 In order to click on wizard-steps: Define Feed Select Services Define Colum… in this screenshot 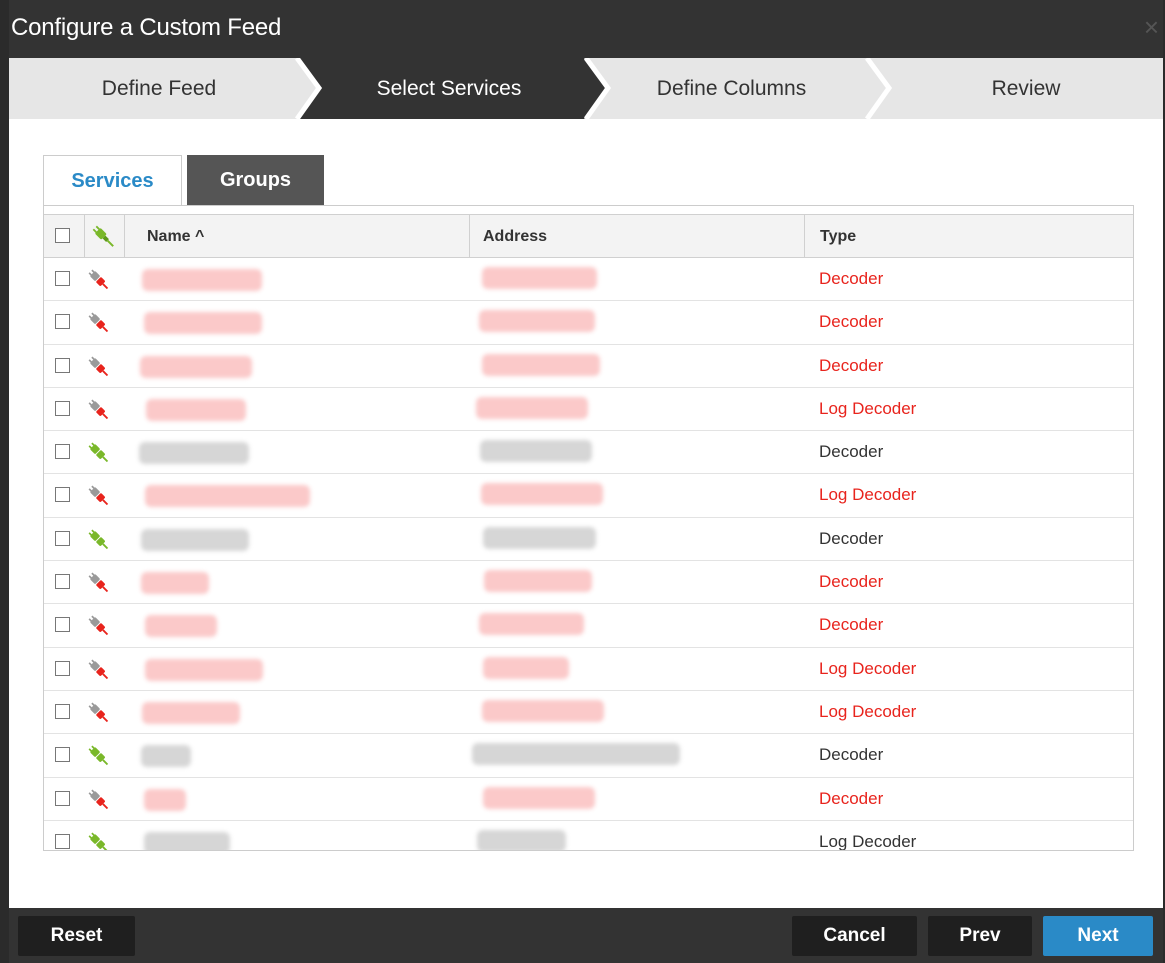, I will do `click(586, 88)`.